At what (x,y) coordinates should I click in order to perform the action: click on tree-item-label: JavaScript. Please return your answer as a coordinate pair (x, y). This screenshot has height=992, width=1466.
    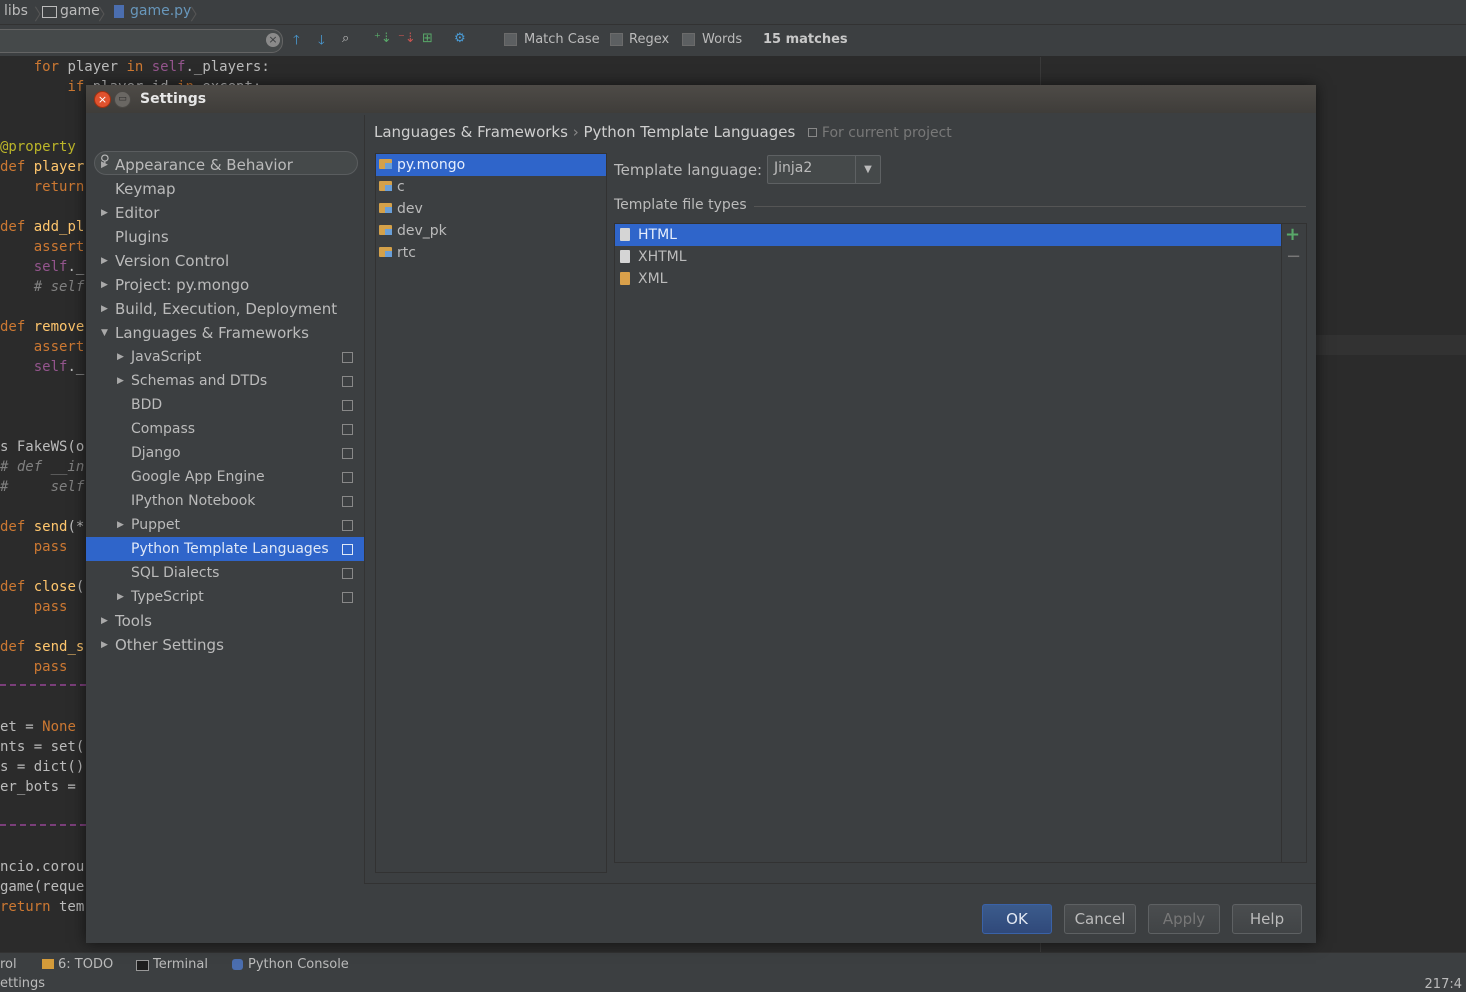
    Looking at the image, I should click on (166, 357).